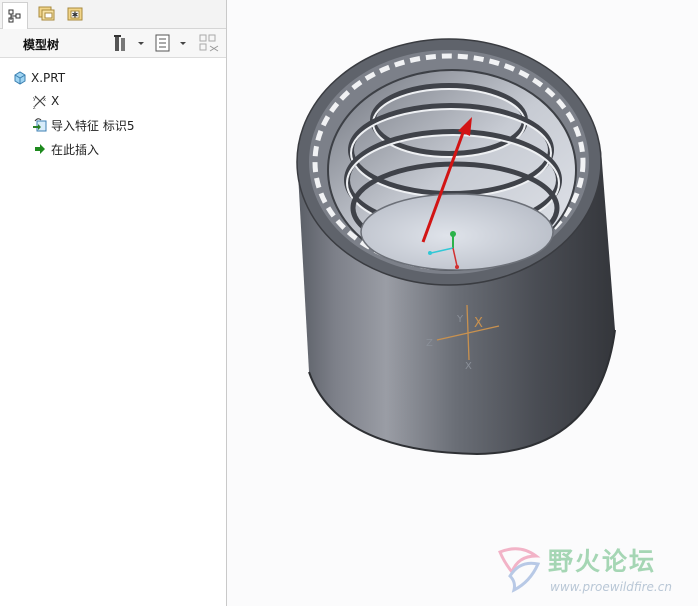 The height and width of the screenshot is (606, 698). I want to click on datum-axis-y-label: Y, so click(460, 319).